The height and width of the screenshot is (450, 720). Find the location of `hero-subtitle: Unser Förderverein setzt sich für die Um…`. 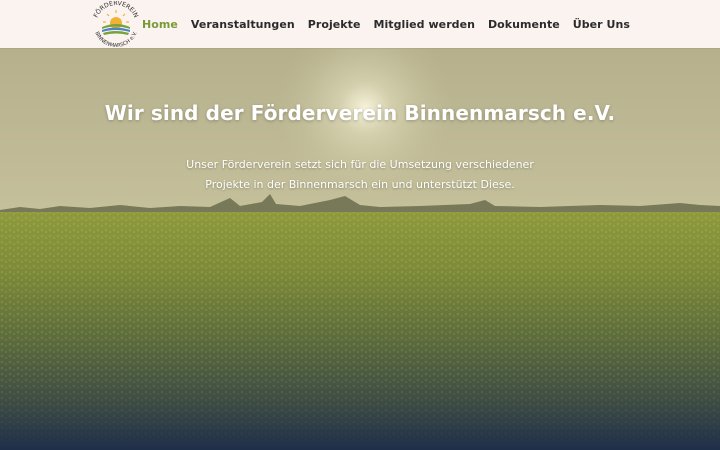

hero-subtitle: Unser Förderverein setzt sich für die Um… is located at coordinates (360, 175).